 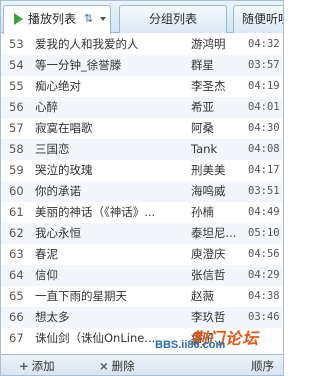 I want to click on song-number: 56, so click(x=16, y=107).